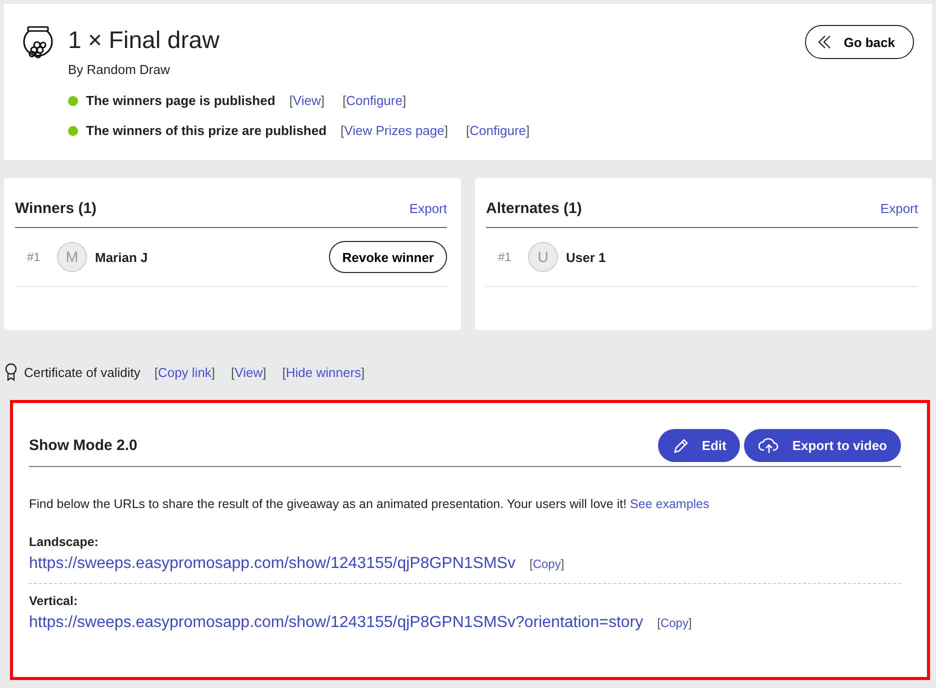 The width and height of the screenshot is (936, 688). Describe the element at coordinates (825, 42) in the screenshot. I see `double-chevron-icon` at that location.